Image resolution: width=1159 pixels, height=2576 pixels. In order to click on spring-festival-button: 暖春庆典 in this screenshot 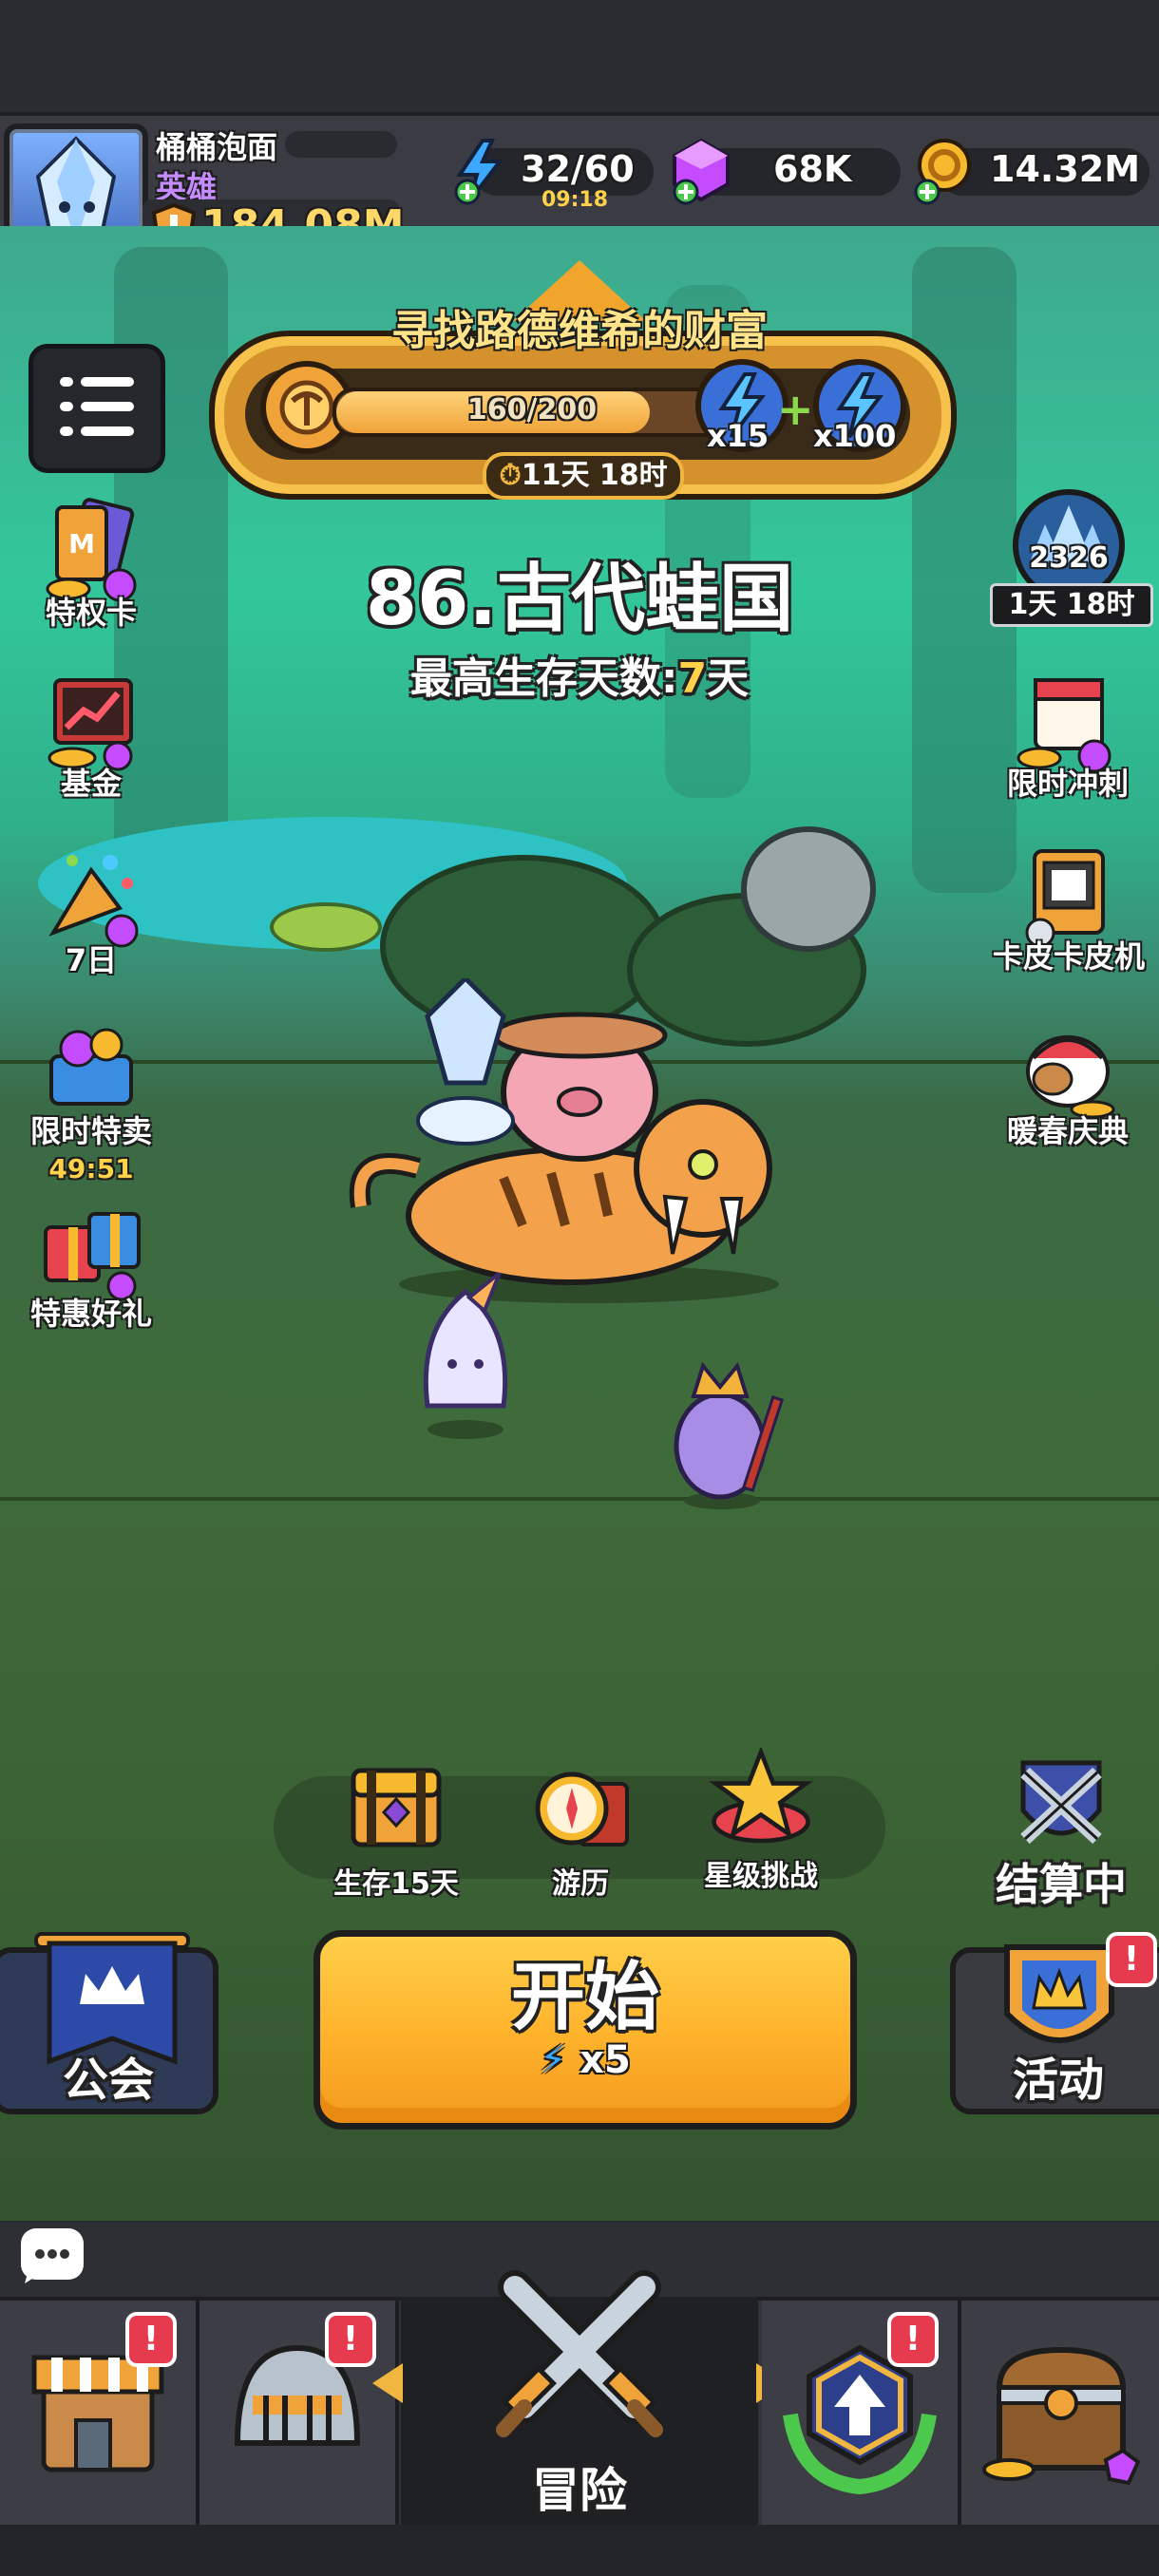, I will do `click(1068, 1082)`.